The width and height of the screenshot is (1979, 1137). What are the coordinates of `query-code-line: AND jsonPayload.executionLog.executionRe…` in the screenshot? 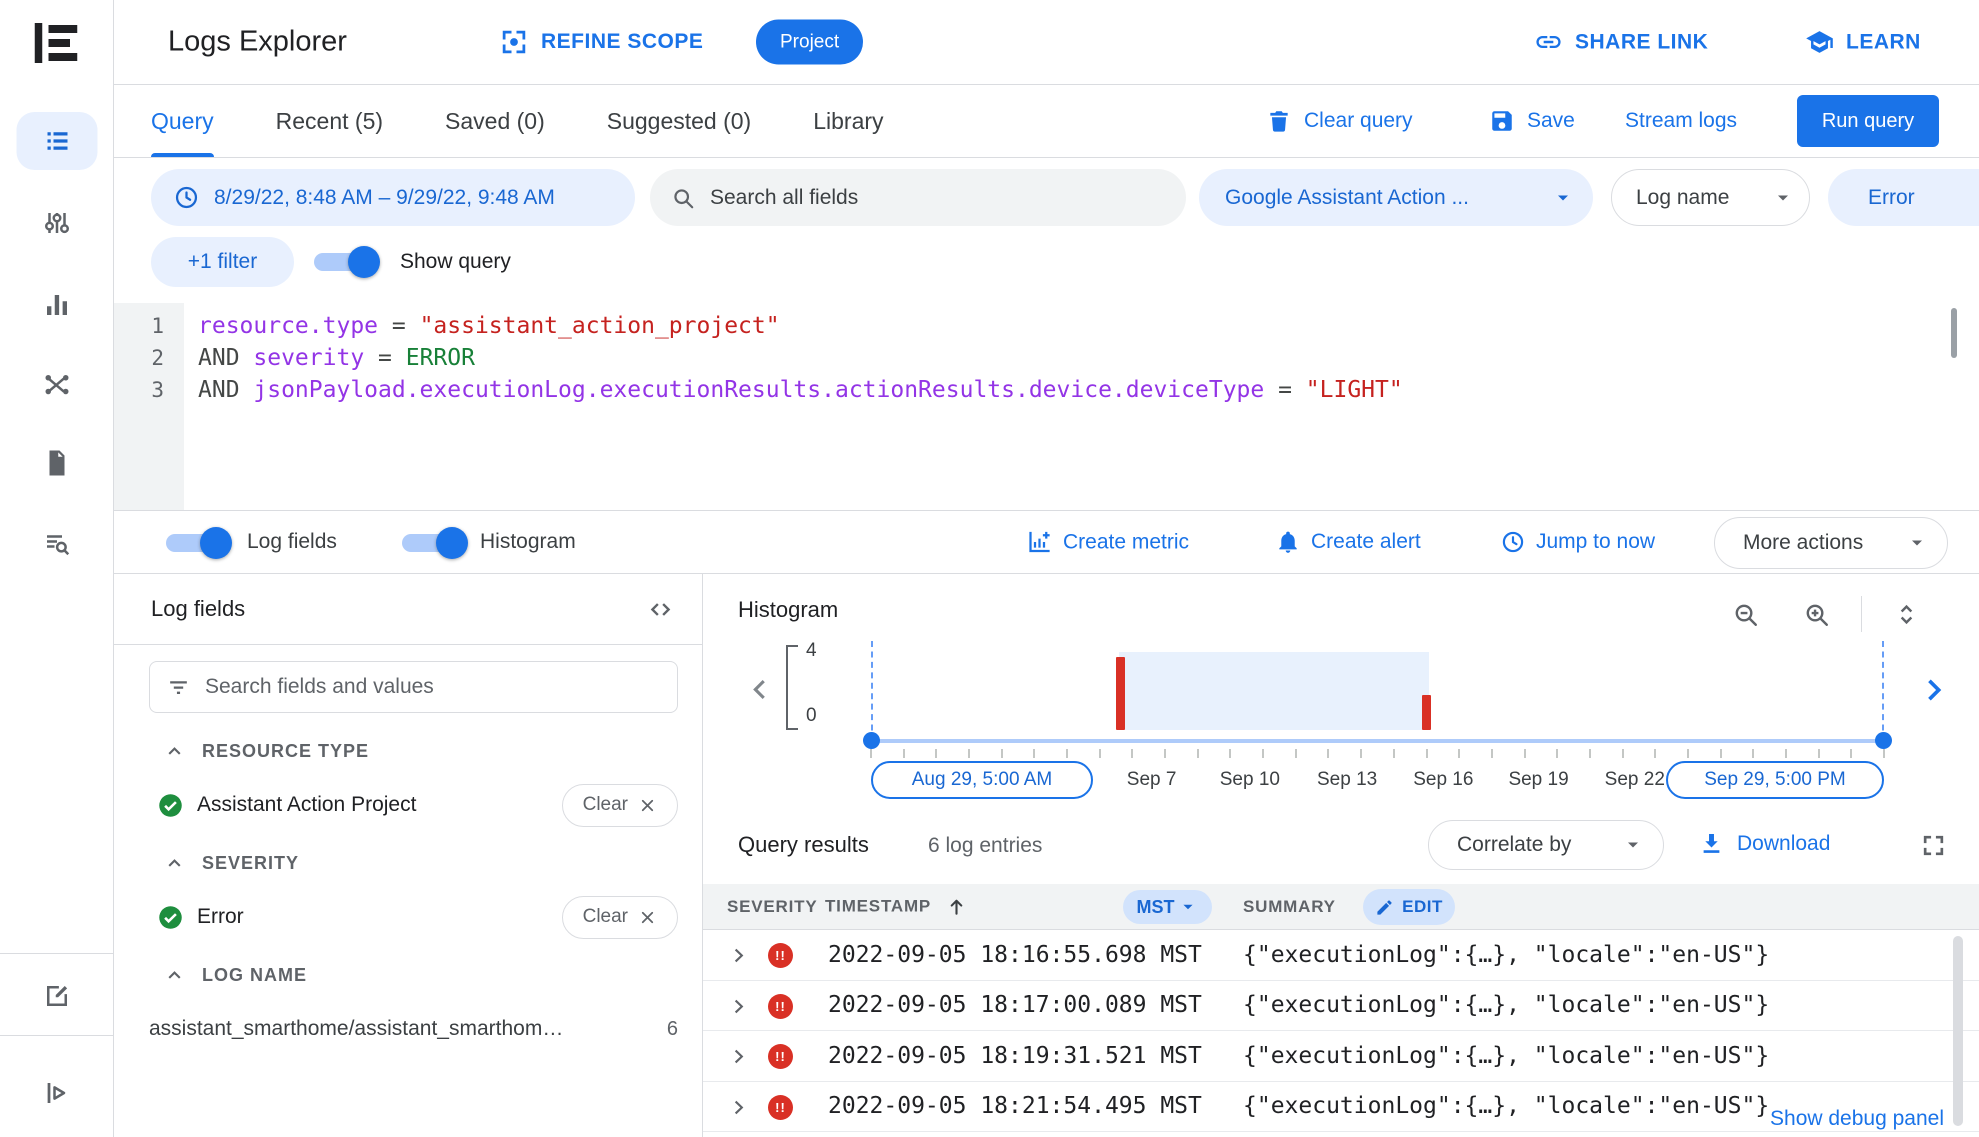 It's located at (1073, 390).